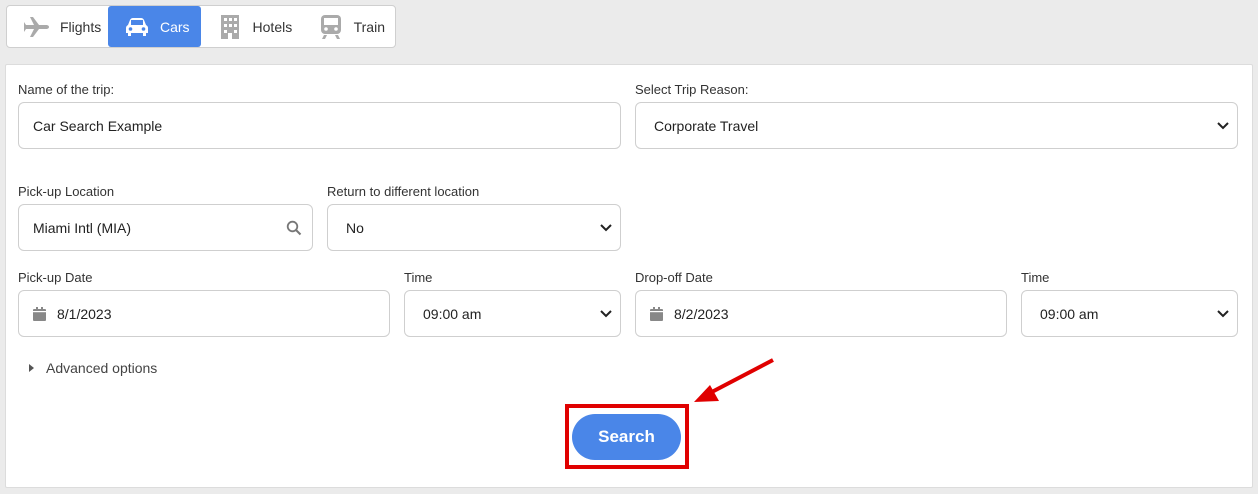 The image size is (1258, 494). I want to click on tab-label: Cars, so click(175, 26).